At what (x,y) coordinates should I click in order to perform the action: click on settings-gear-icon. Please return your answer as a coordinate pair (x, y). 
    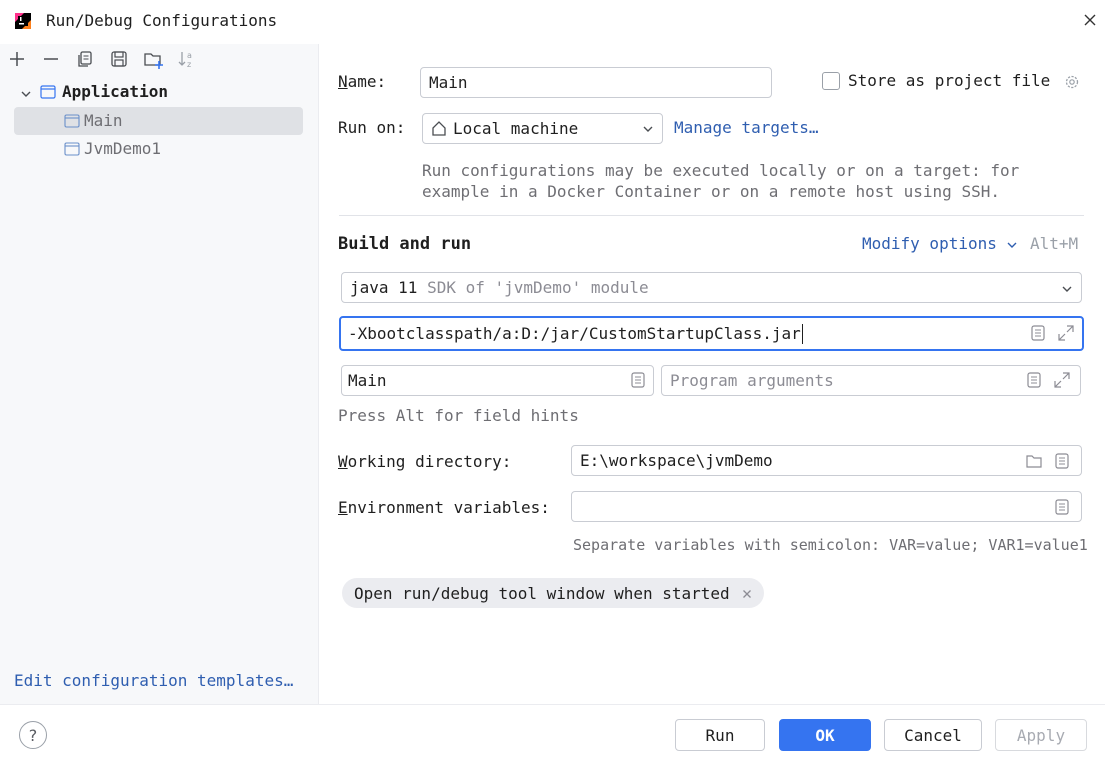
    Looking at the image, I should click on (1072, 82).